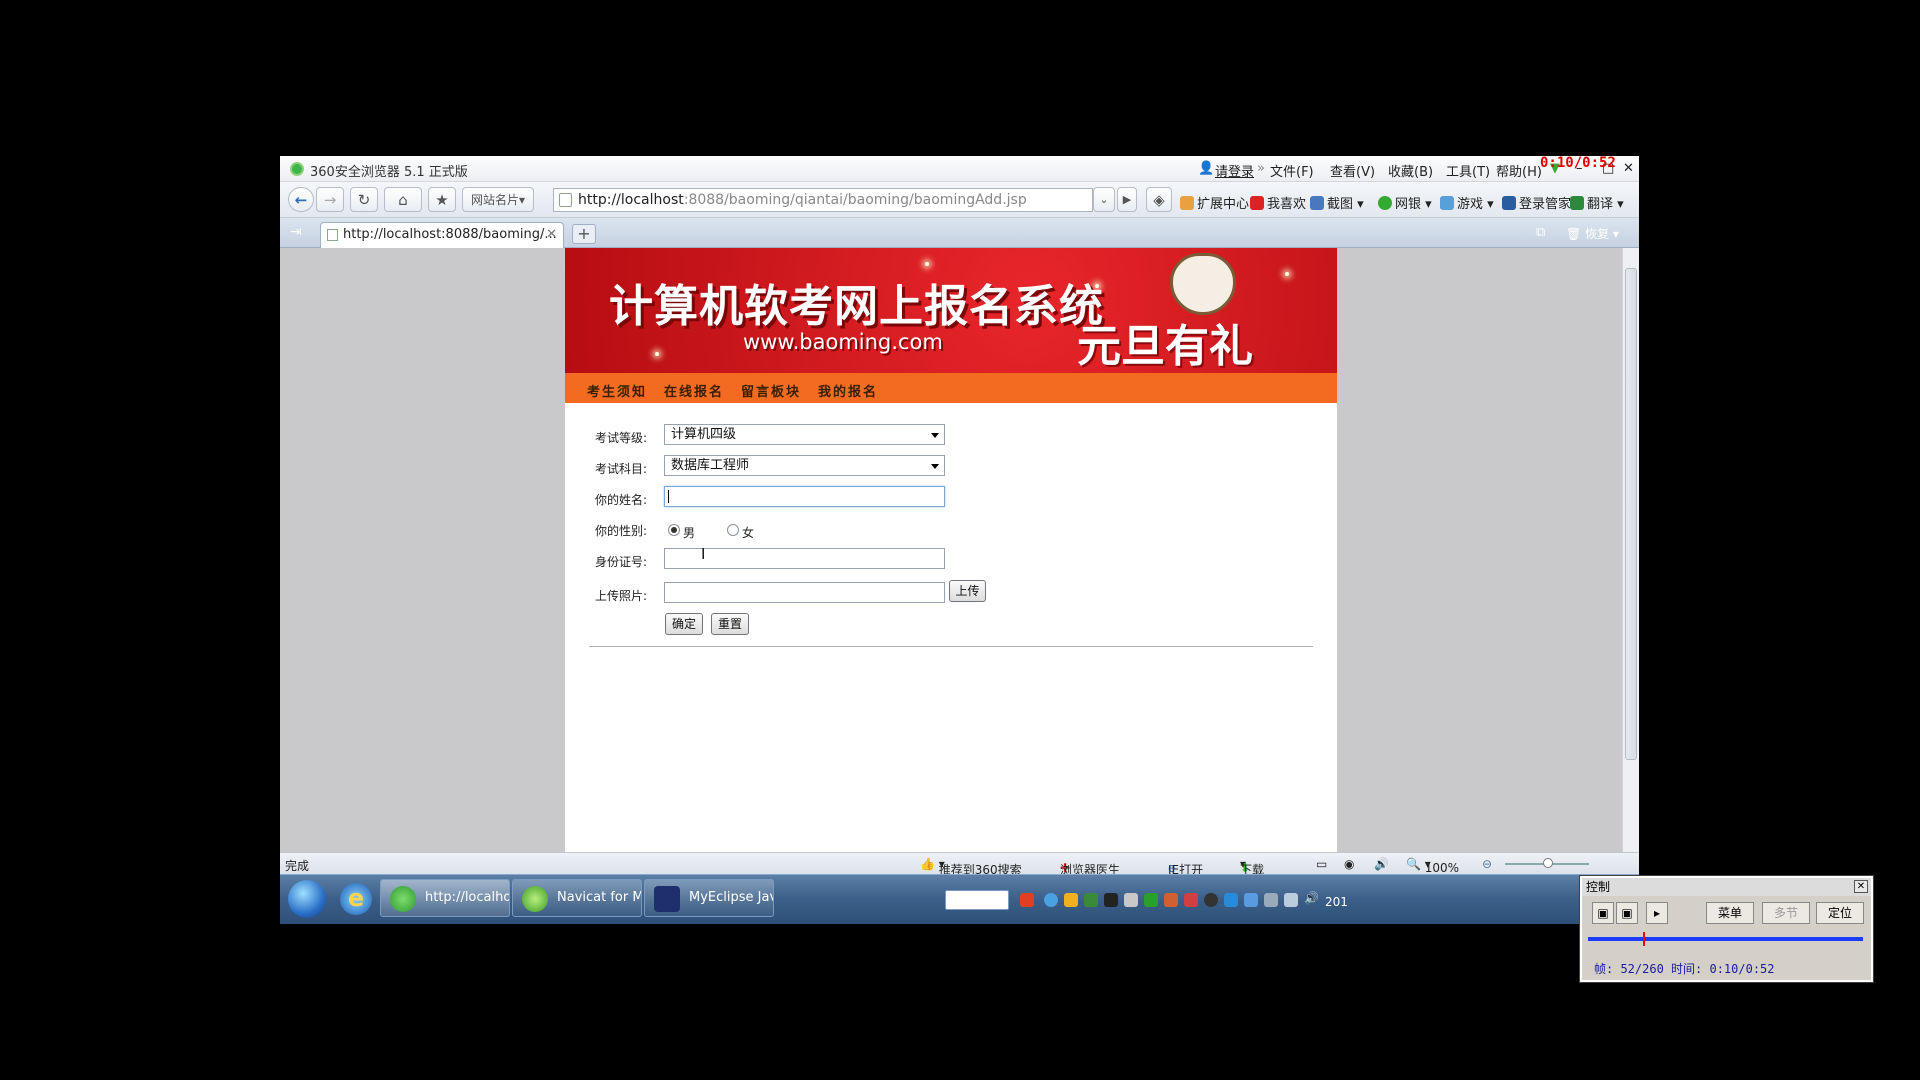 Image resolution: width=1920 pixels, height=1080 pixels. I want to click on network-icon, so click(1291, 900).